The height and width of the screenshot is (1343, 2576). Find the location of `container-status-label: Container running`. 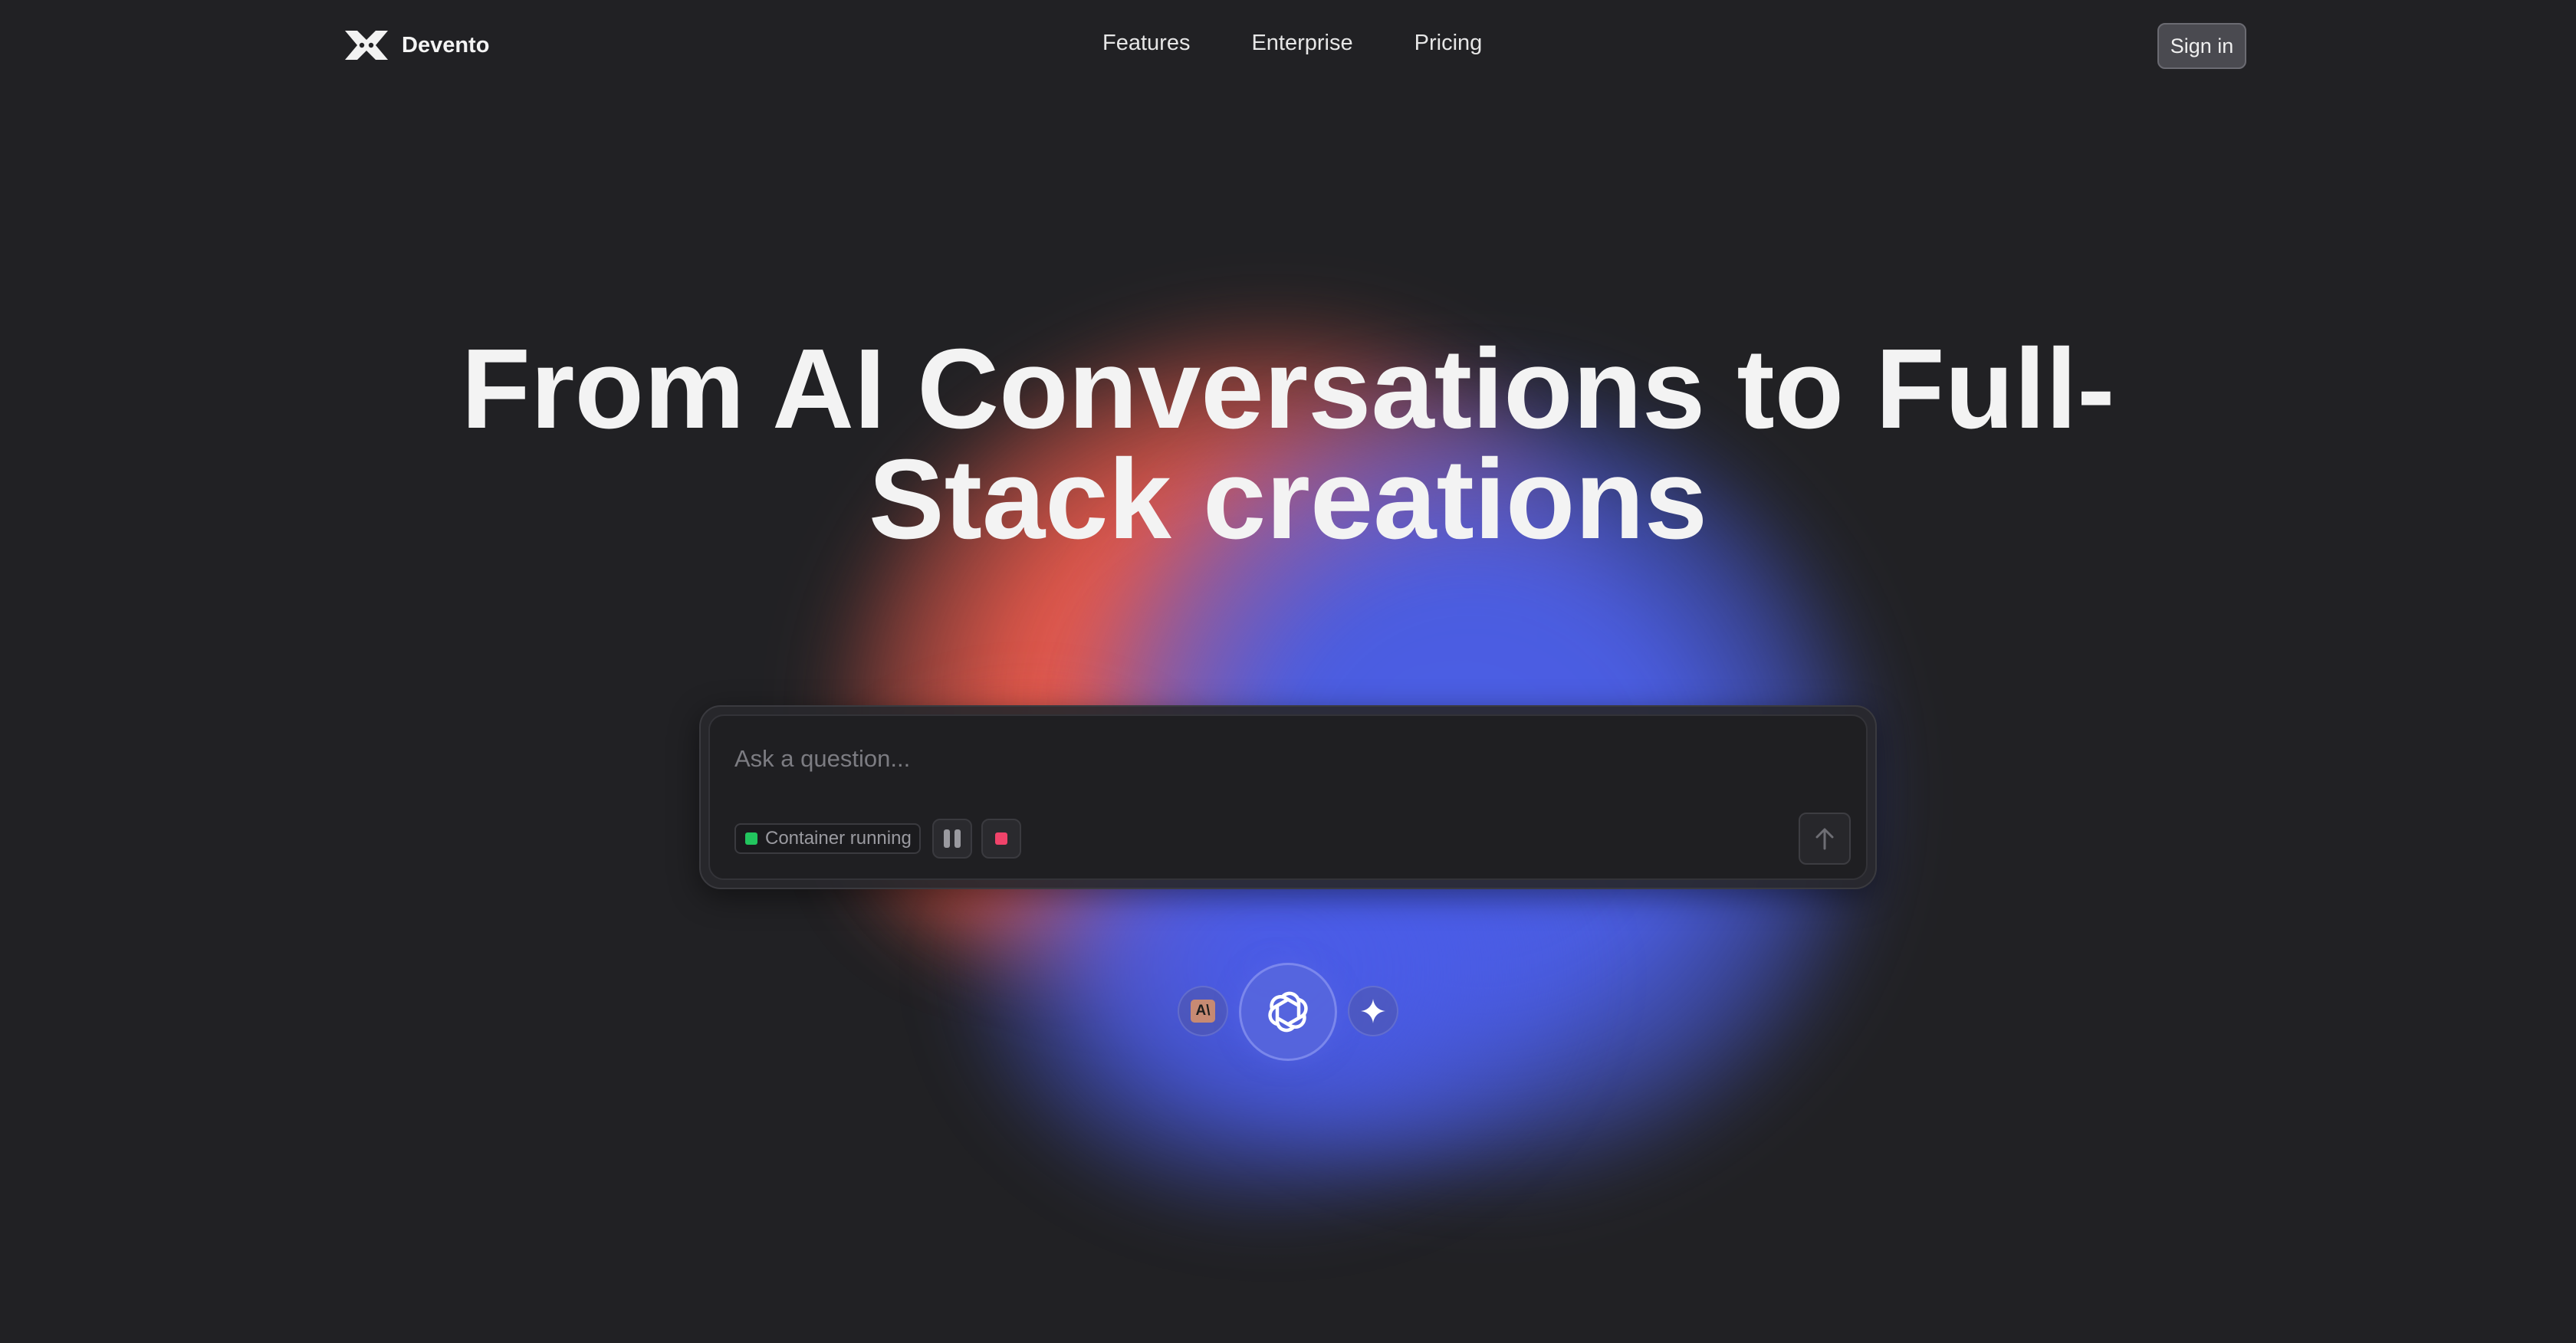

container-status-label: Container running is located at coordinates (838, 839).